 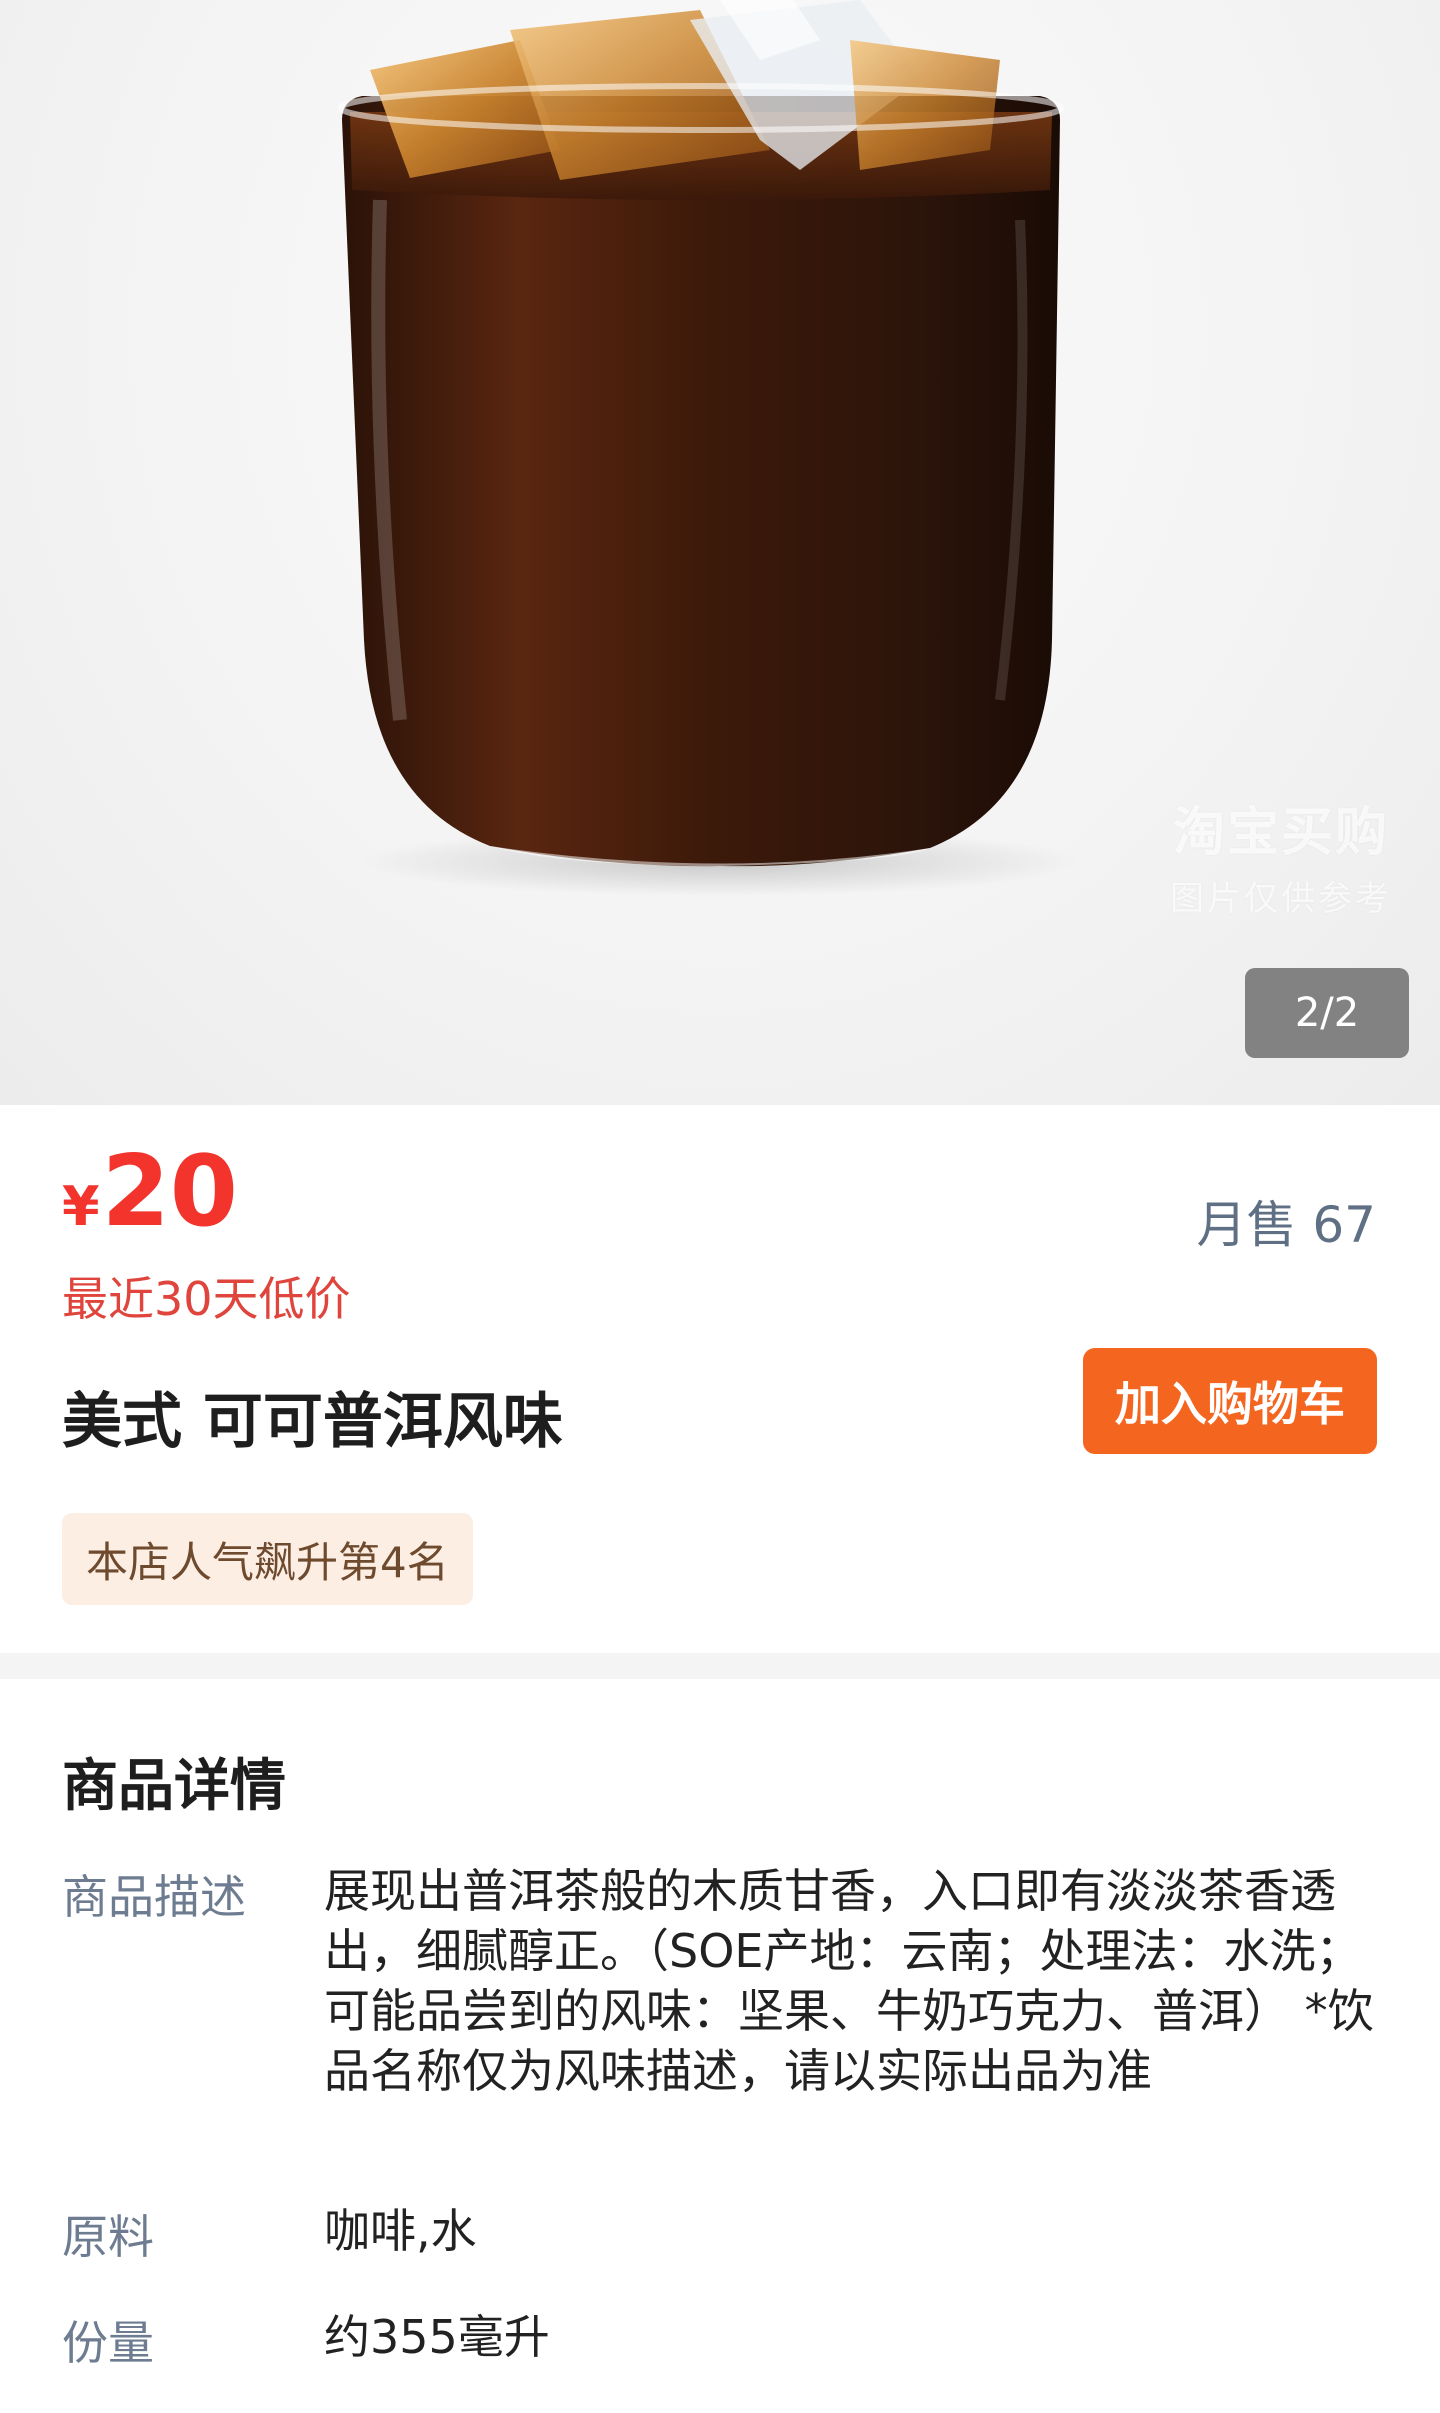 What do you see at coordinates (154, 1897) in the screenshot?
I see `description-label: 商品描述` at bounding box center [154, 1897].